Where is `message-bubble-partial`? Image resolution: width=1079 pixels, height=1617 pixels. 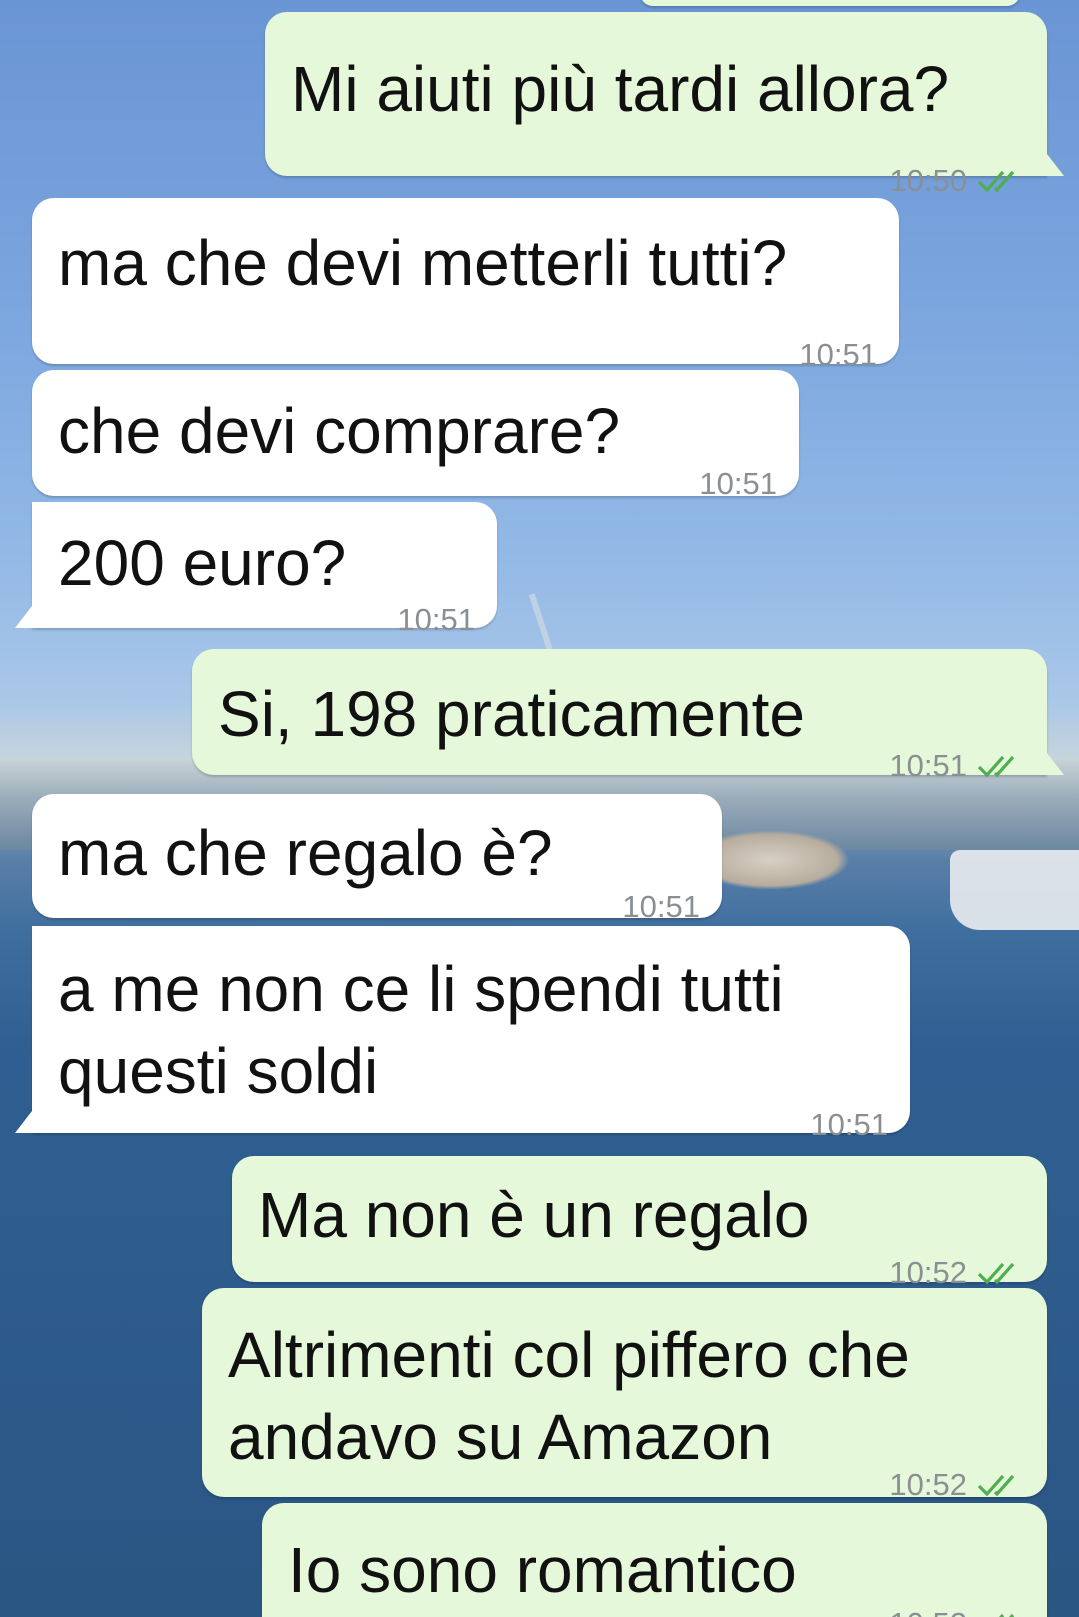
message-bubble-partial is located at coordinates (830, 3).